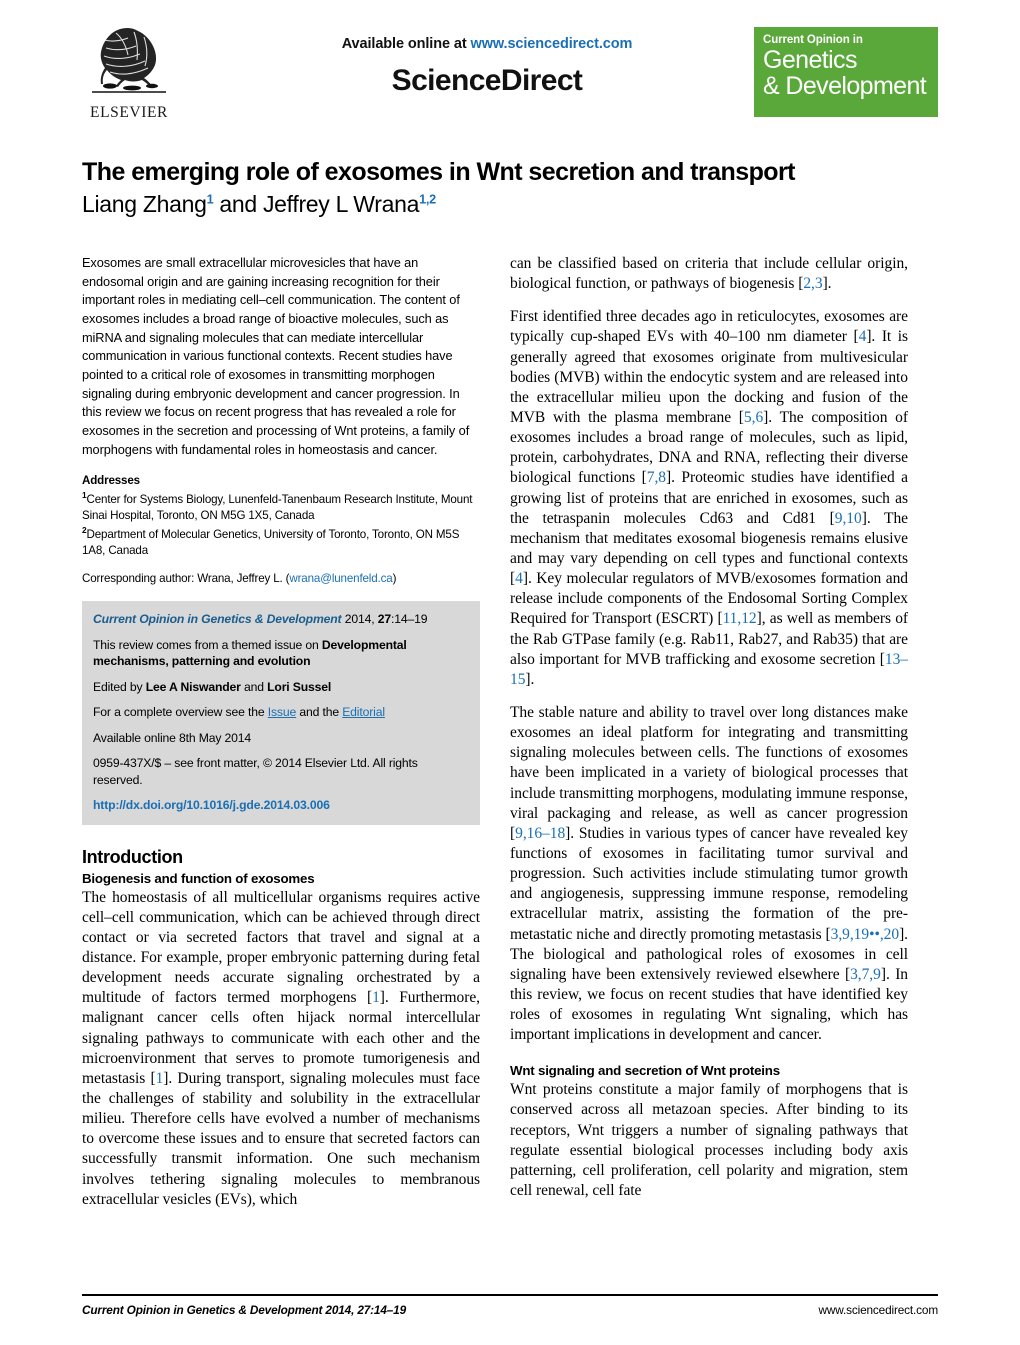 This screenshot has width=1020, height=1345. What do you see at coordinates (848, 518) in the screenshot?
I see `citation-ref-9-10: 9,10` at bounding box center [848, 518].